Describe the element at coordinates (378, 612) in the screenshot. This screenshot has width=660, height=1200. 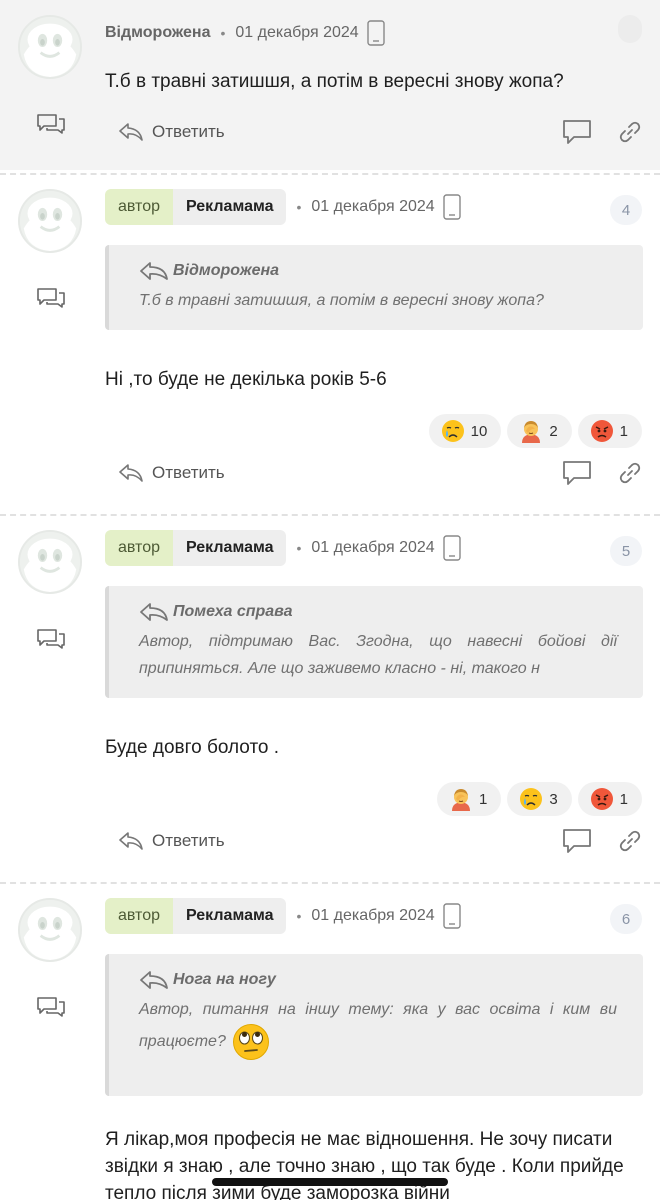
I see `quote-header: Помеха справа` at that location.